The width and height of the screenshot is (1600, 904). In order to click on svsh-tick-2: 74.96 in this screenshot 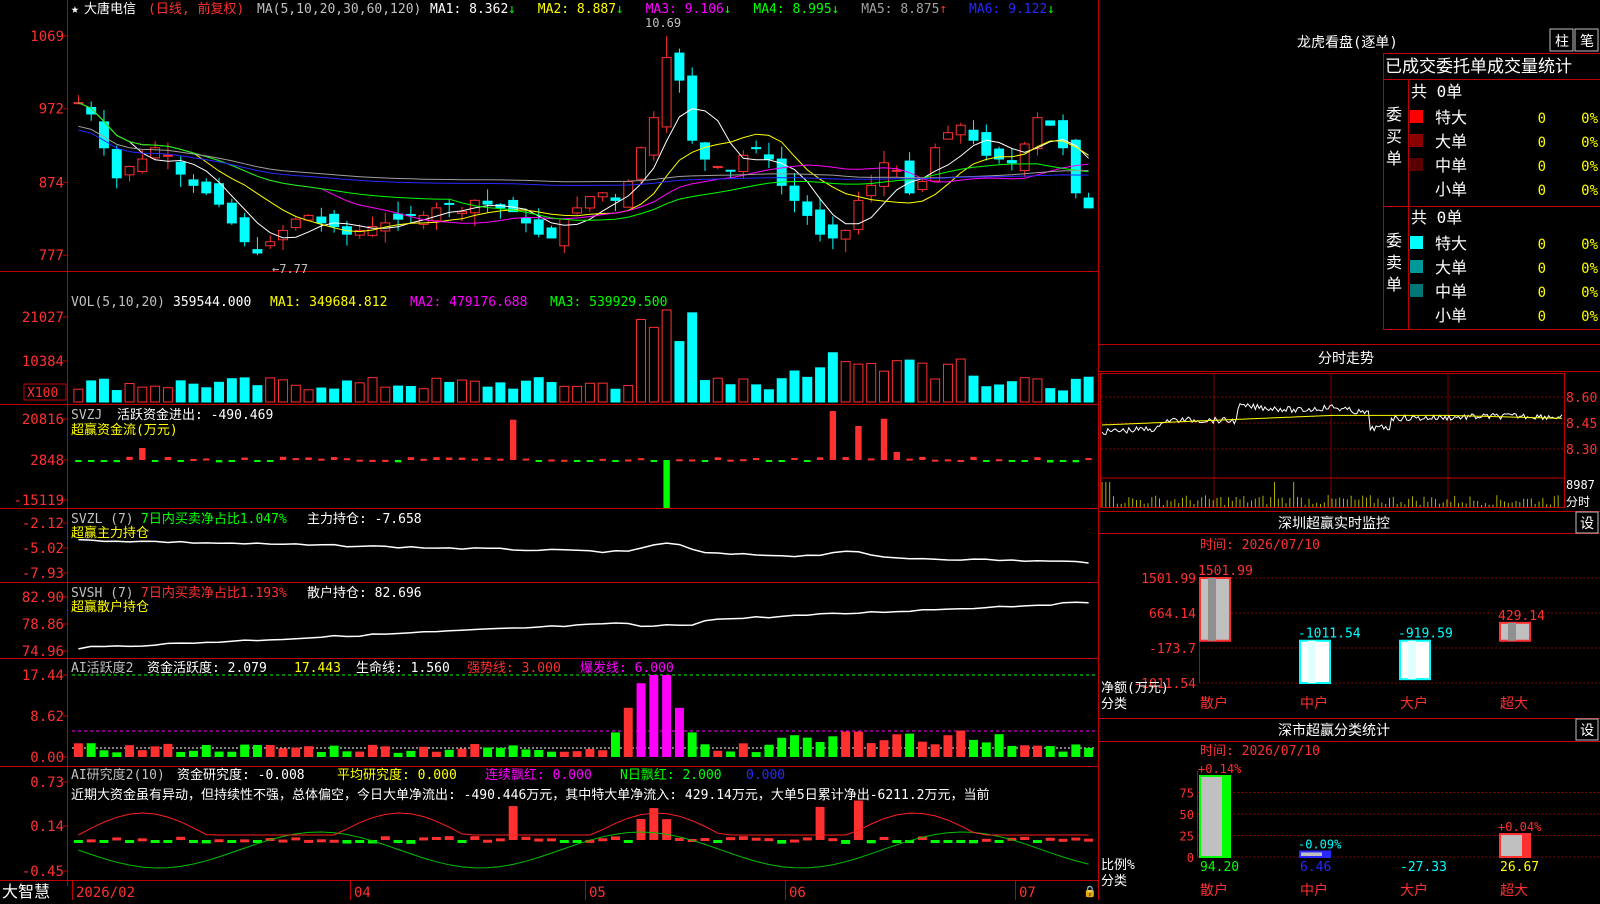, I will do `click(43, 652)`.